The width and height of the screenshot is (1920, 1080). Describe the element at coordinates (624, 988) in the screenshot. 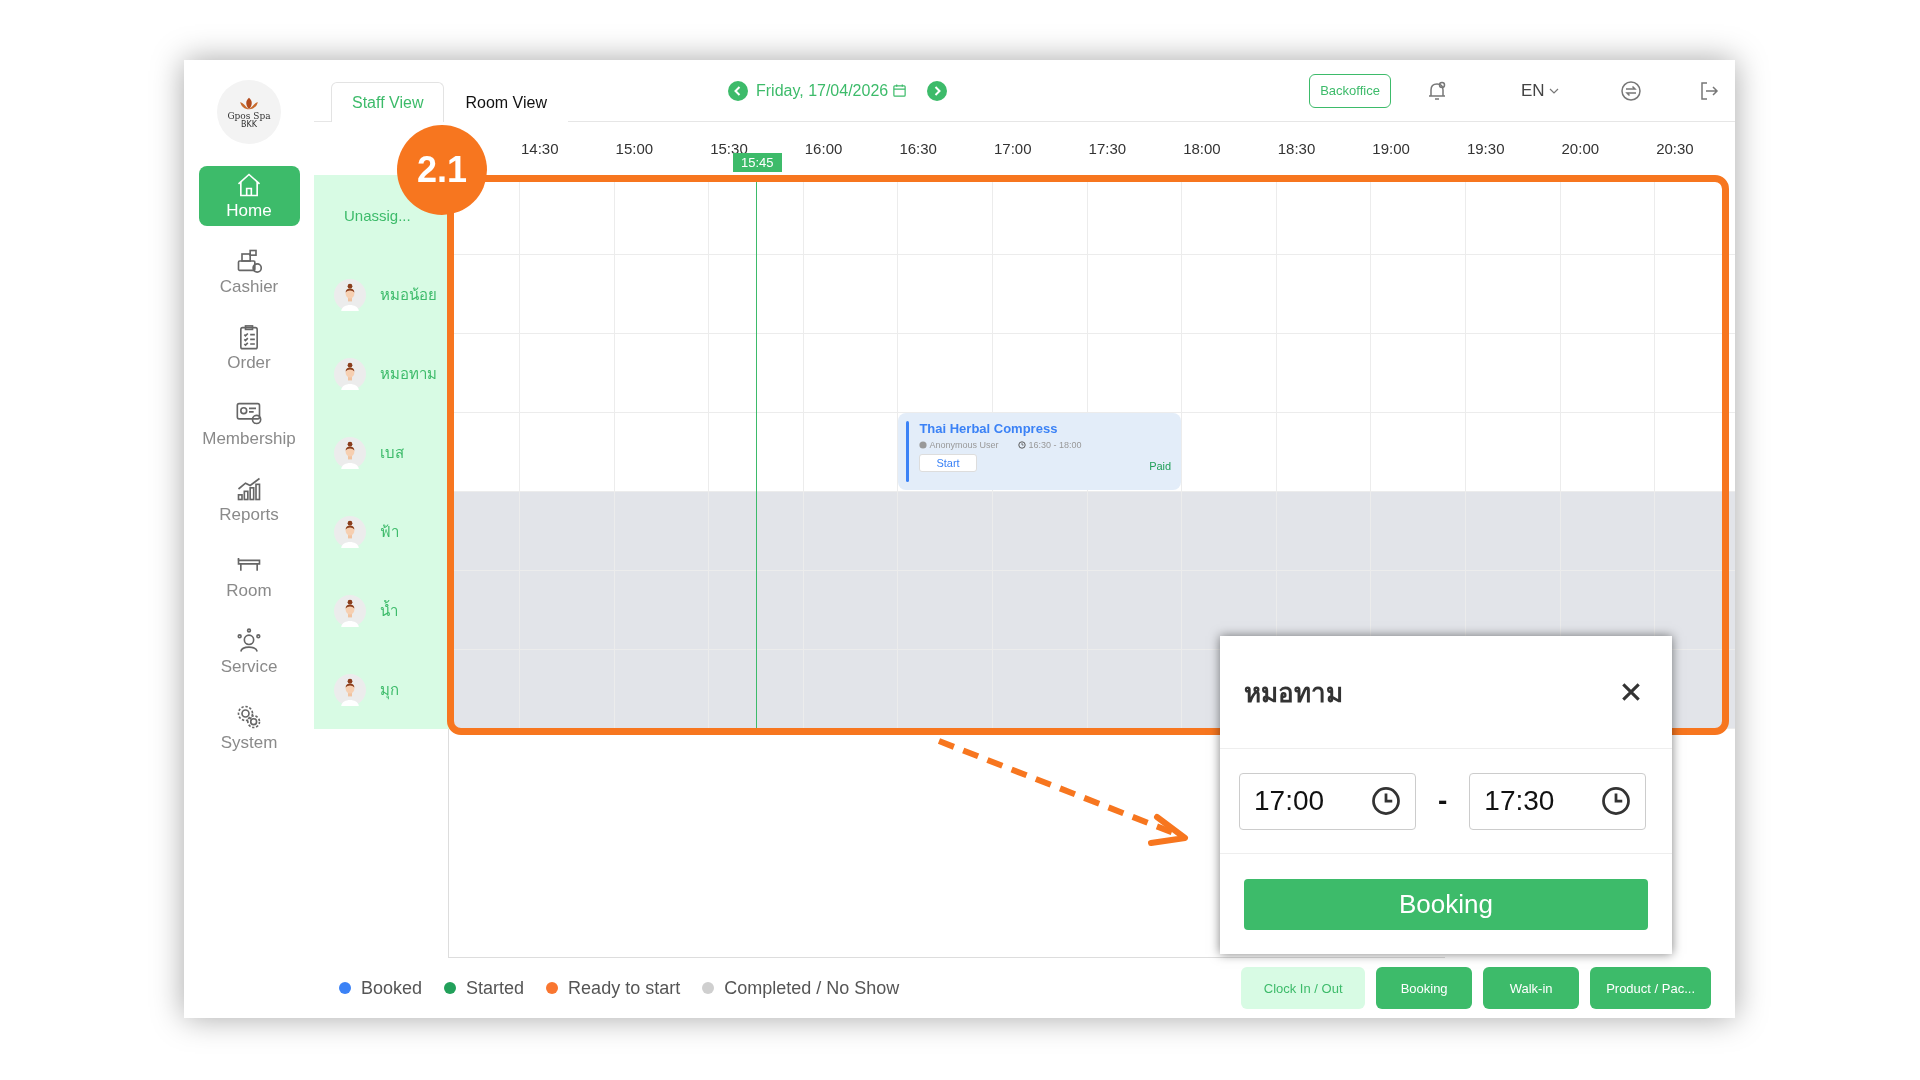

I see `legend-label: Ready to start` at that location.